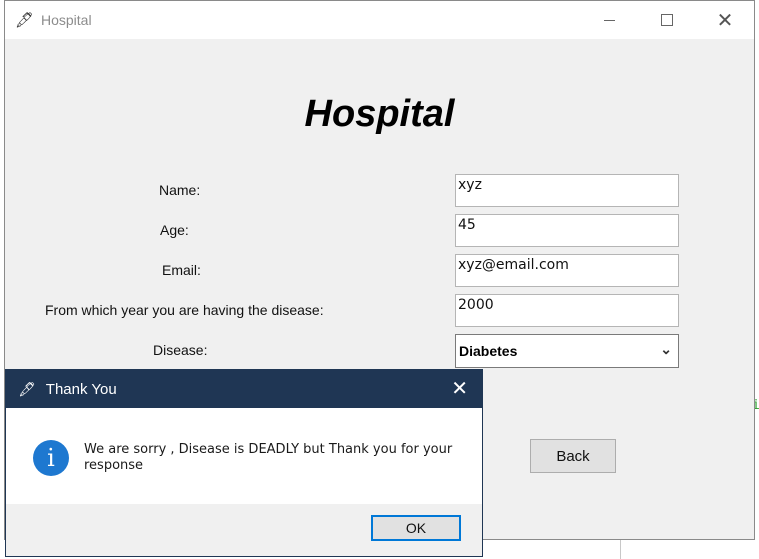 Image resolution: width=759 pixels, height=559 pixels. Describe the element at coordinates (416, 528) in the screenshot. I see `ok-button: OK` at that location.